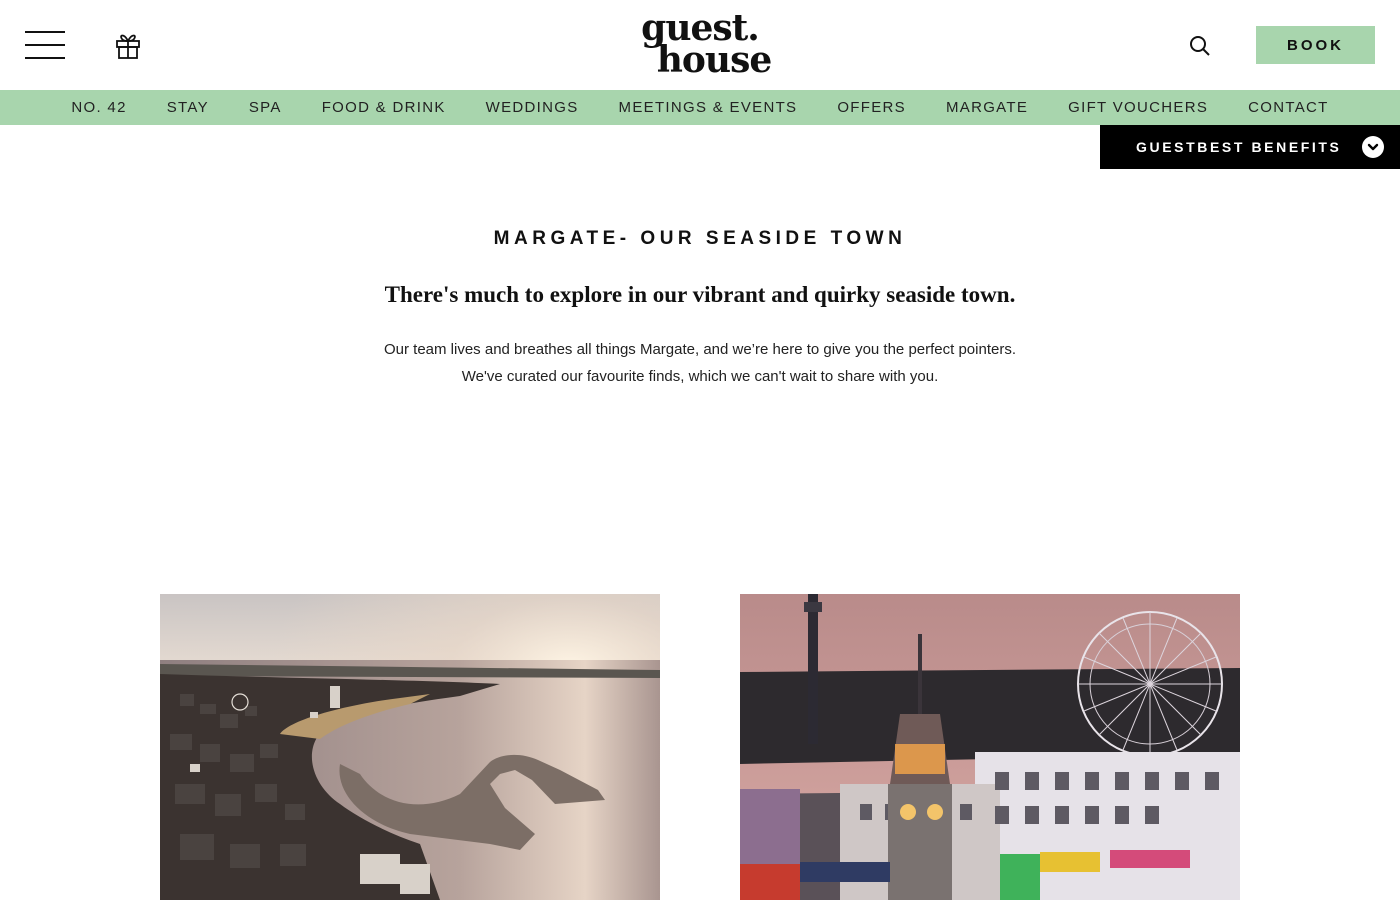 This screenshot has height=900, width=1400. What do you see at coordinates (1288, 107) in the screenshot?
I see `nav-item-contact: CONTACT` at bounding box center [1288, 107].